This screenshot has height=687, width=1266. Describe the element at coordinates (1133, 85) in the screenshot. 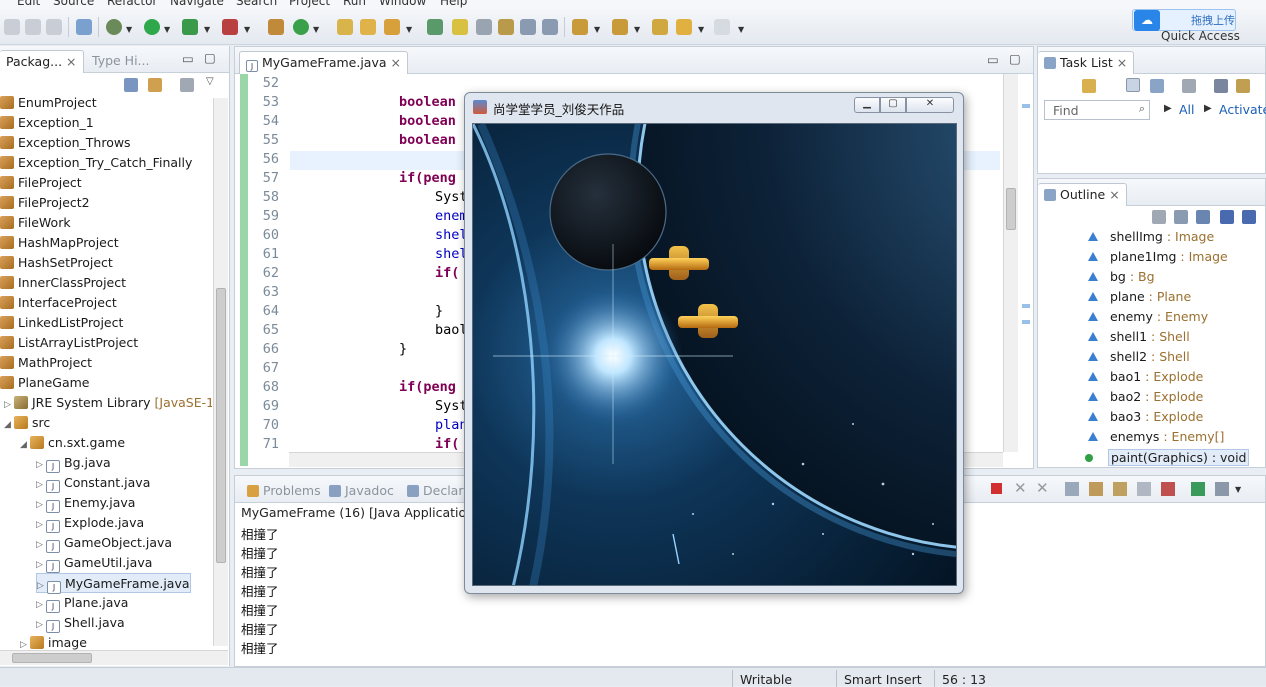

I see `categorized-icon` at that location.